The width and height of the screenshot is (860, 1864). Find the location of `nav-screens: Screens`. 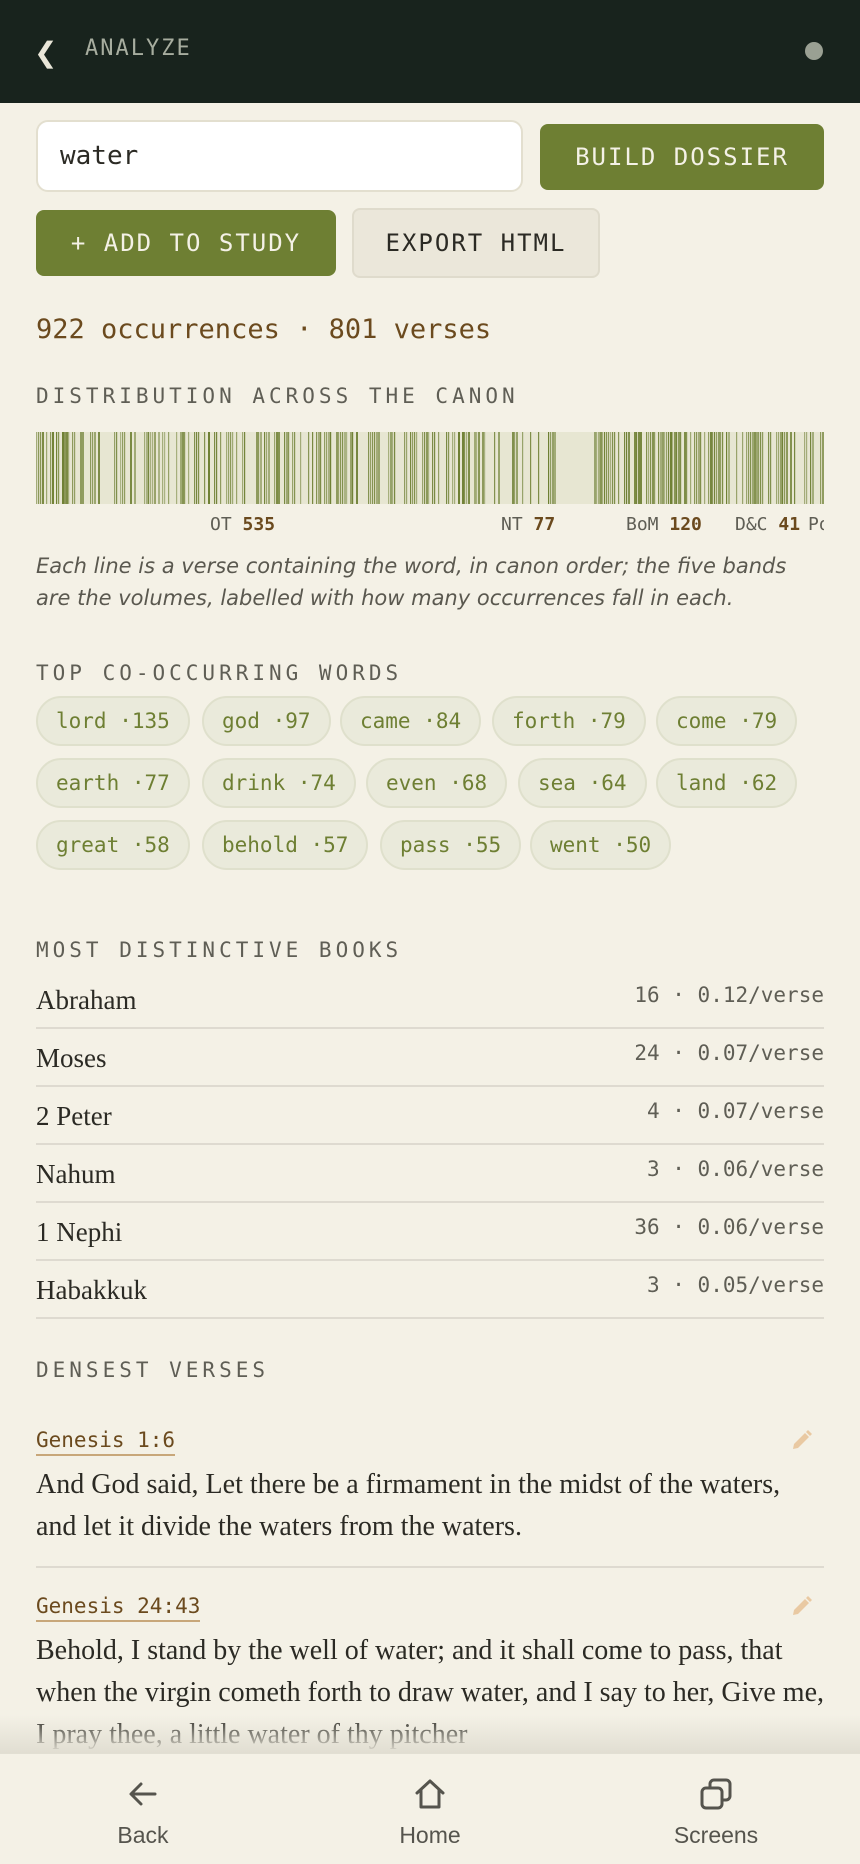

nav-screens: Screens is located at coordinates (716, 1812).